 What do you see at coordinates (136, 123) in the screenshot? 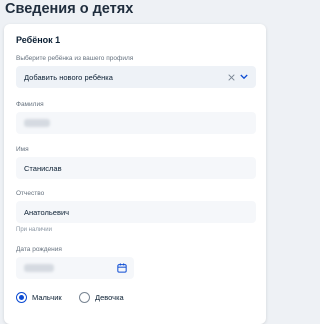
I see `surname-input` at bounding box center [136, 123].